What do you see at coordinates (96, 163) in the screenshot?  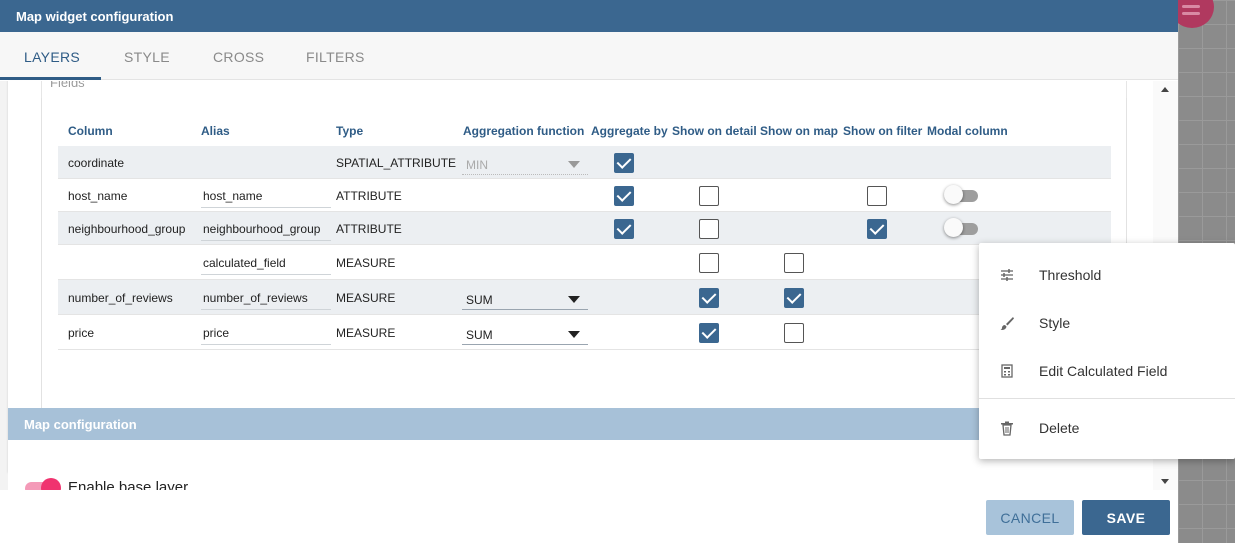 I see `cell-column: coordinate` at bounding box center [96, 163].